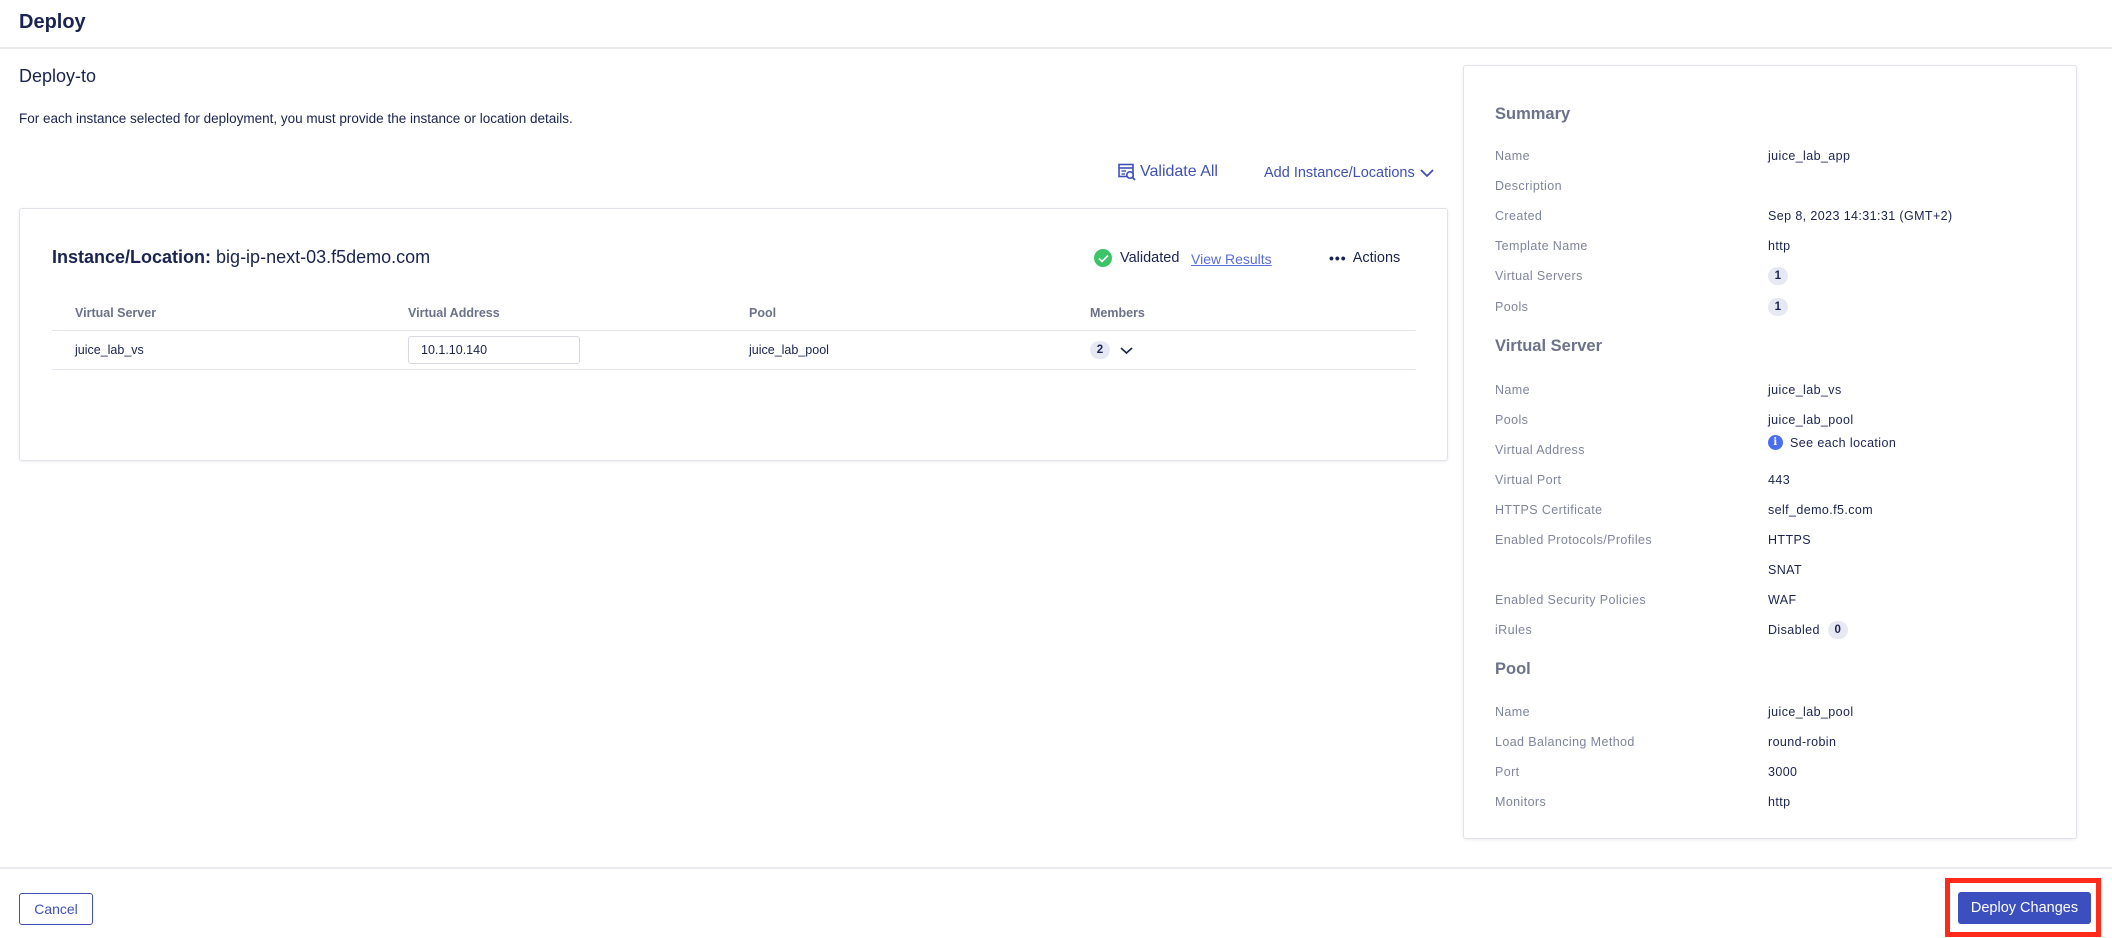  I want to click on virtual-address-note: See each location, so click(1843, 442).